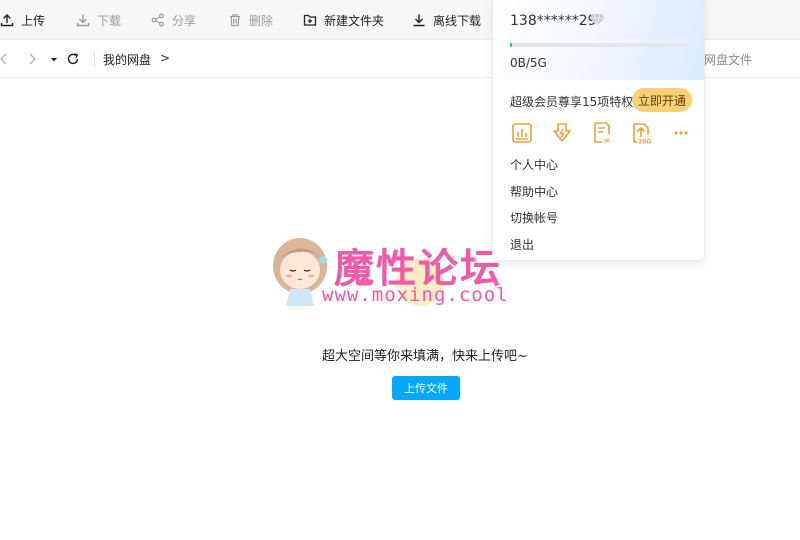 This screenshot has height=540, width=800. What do you see at coordinates (127, 59) in the screenshot?
I see `breadcrumb-root: 我的网盘` at bounding box center [127, 59].